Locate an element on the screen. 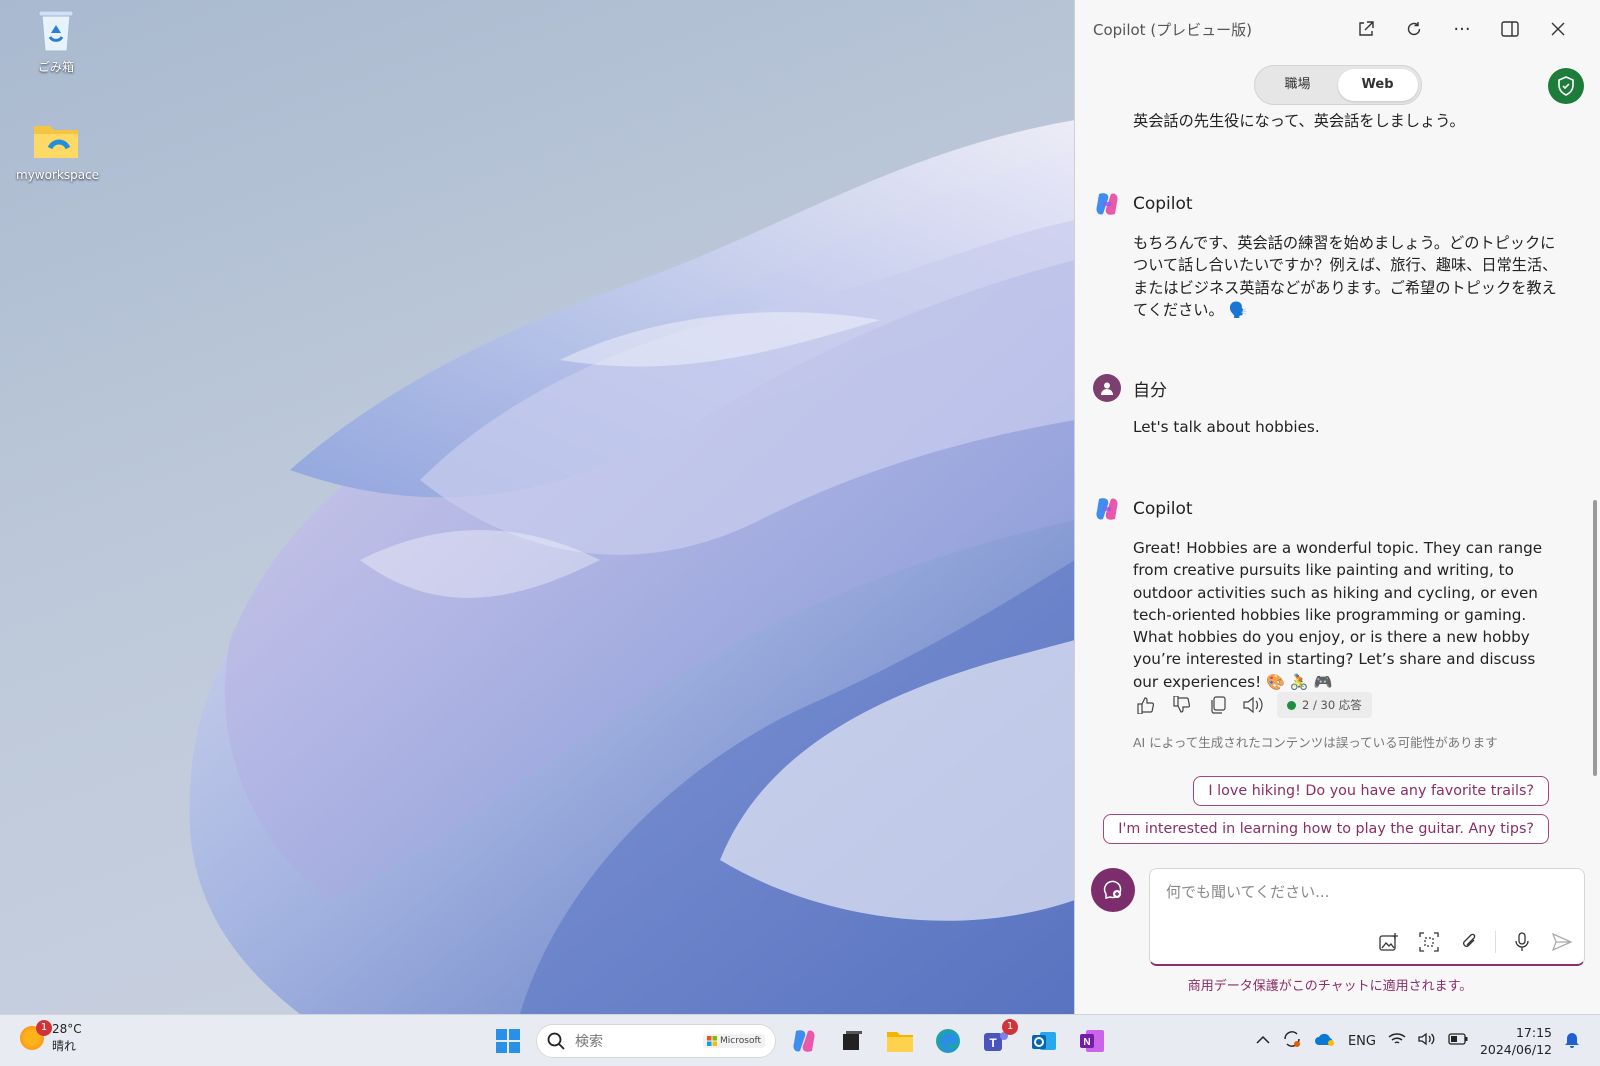 This screenshot has width=1600, height=1066. response-count-badge: 2 / 30 応答 is located at coordinates (1324, 705).